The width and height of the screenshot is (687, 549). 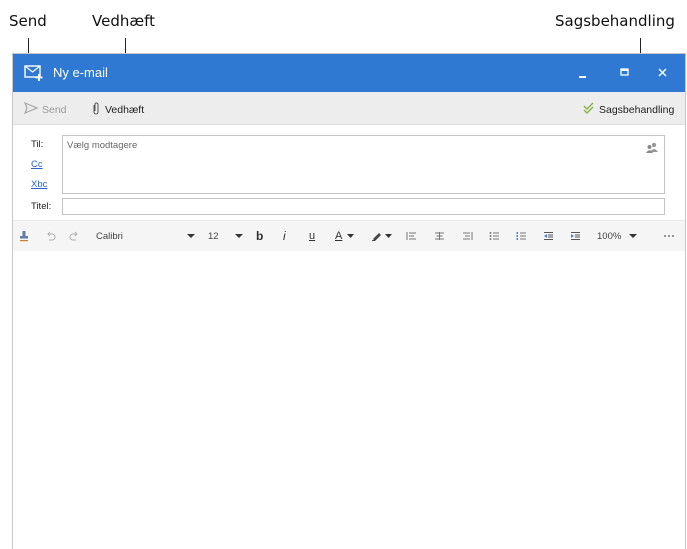 I want to click on align-right-icon, so click(x=467, y=236).